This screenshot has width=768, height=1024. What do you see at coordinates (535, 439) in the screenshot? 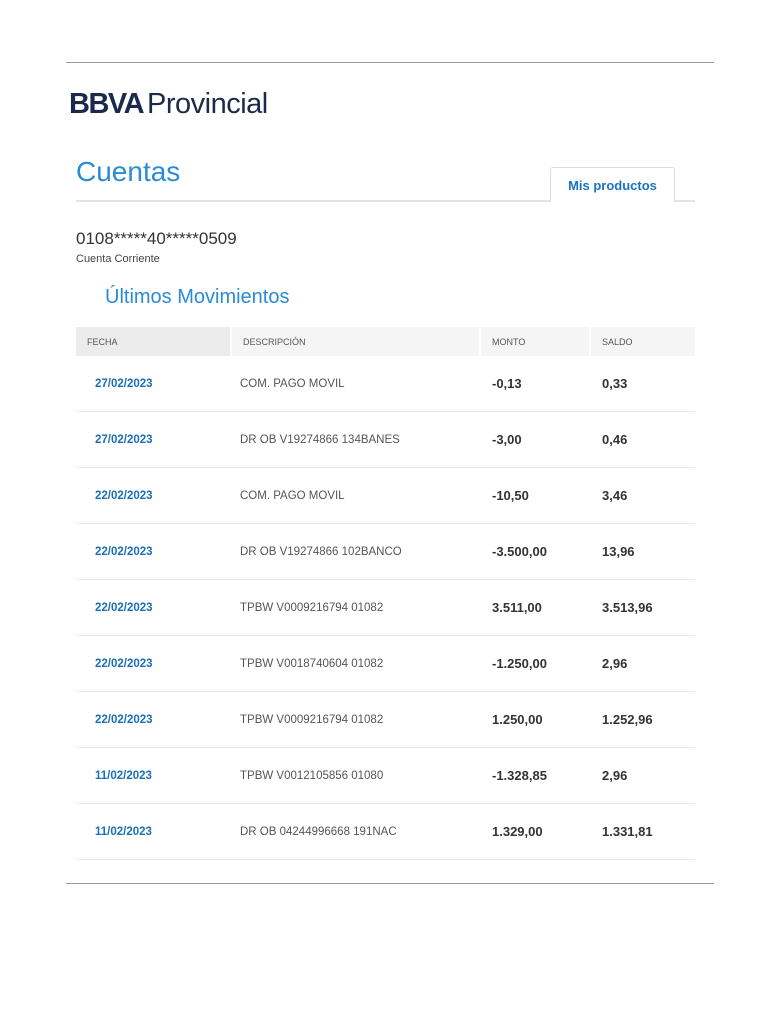
I see `row-amount: -3,00` at bounding box center [535, 439].